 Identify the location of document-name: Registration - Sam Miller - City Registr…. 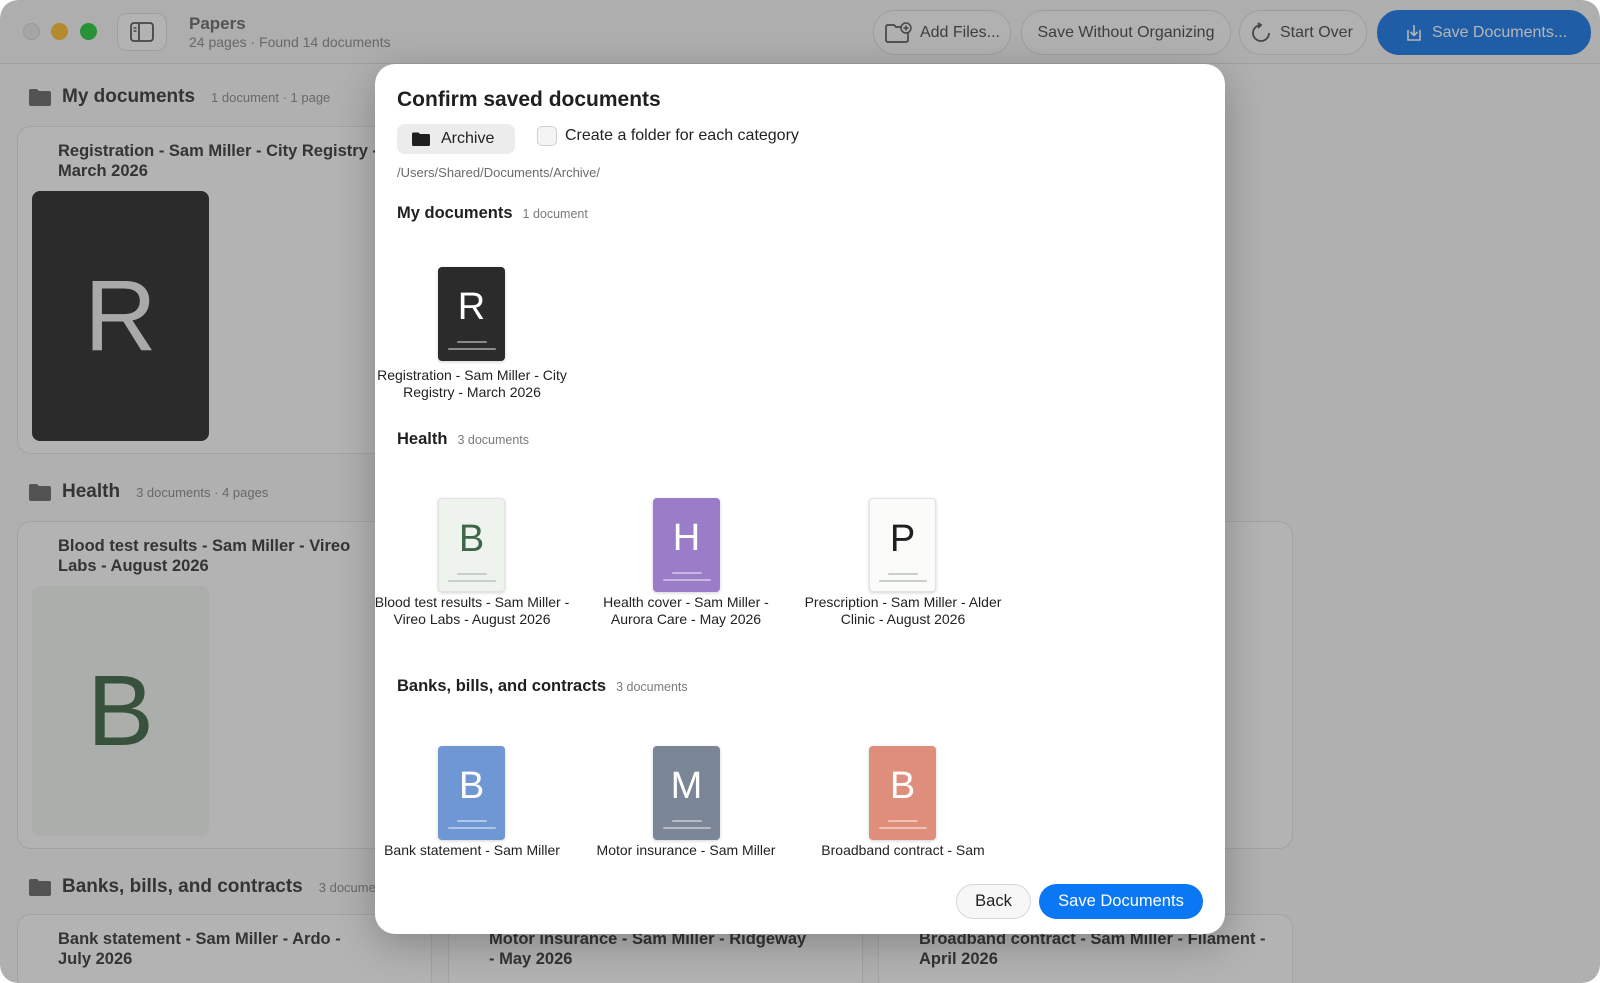
(472, 383).